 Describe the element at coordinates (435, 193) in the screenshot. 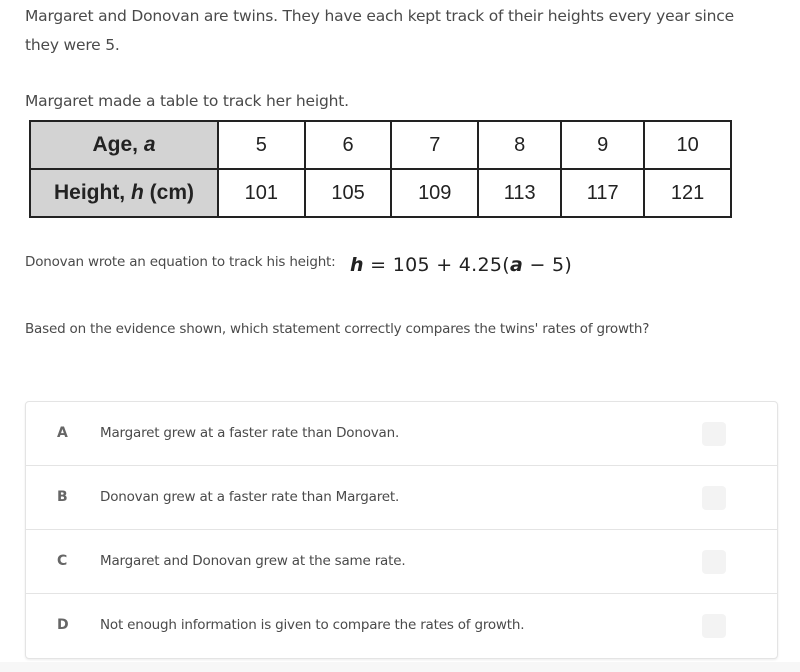

I see `height-cell: 109` at that location.